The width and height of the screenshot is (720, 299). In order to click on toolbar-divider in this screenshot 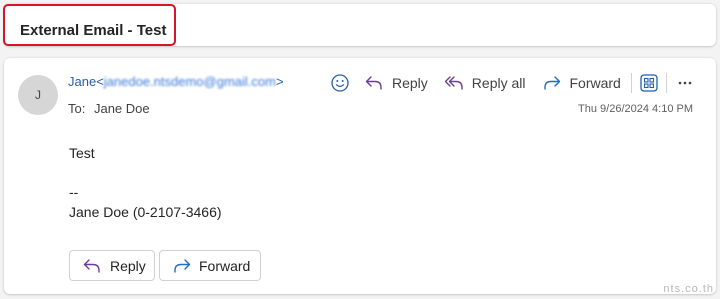, I will do `click(631, 83)`.